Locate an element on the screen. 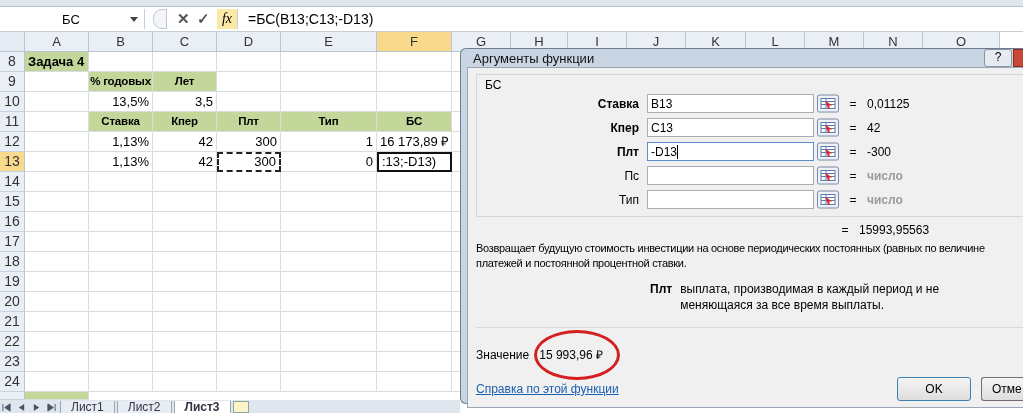 The height and width of the screenshot is (413, 1023). ok-button: OK is located at coordinates (934, 389).